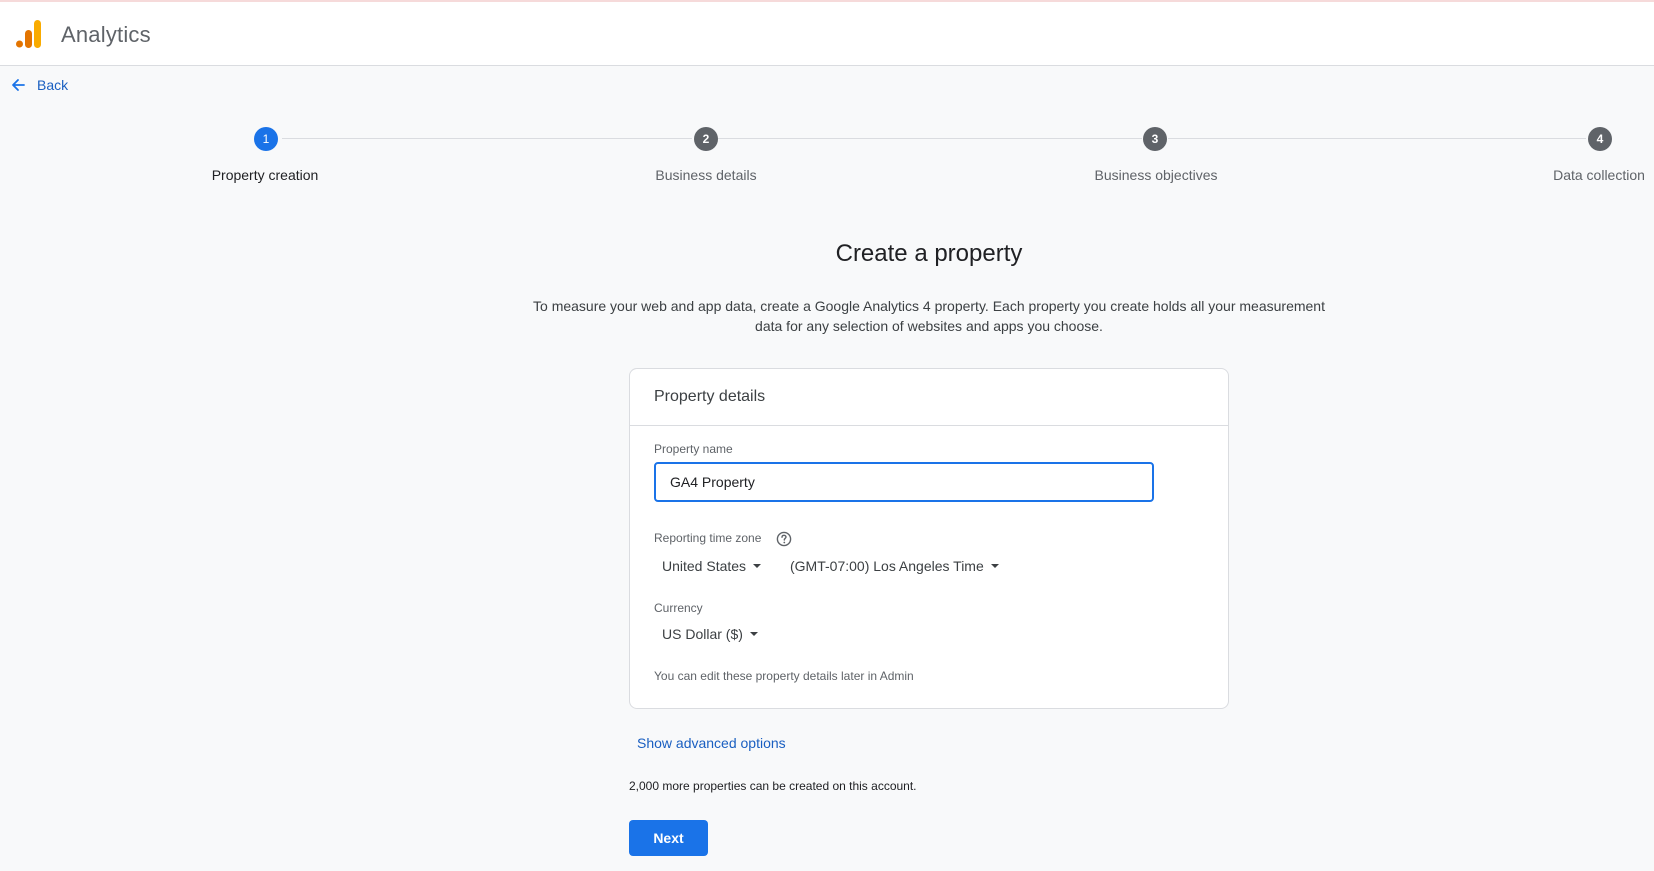 The height and width of the screenshot is (871, 1654). I want to click on page-title: Create a property, so click(929, 253).